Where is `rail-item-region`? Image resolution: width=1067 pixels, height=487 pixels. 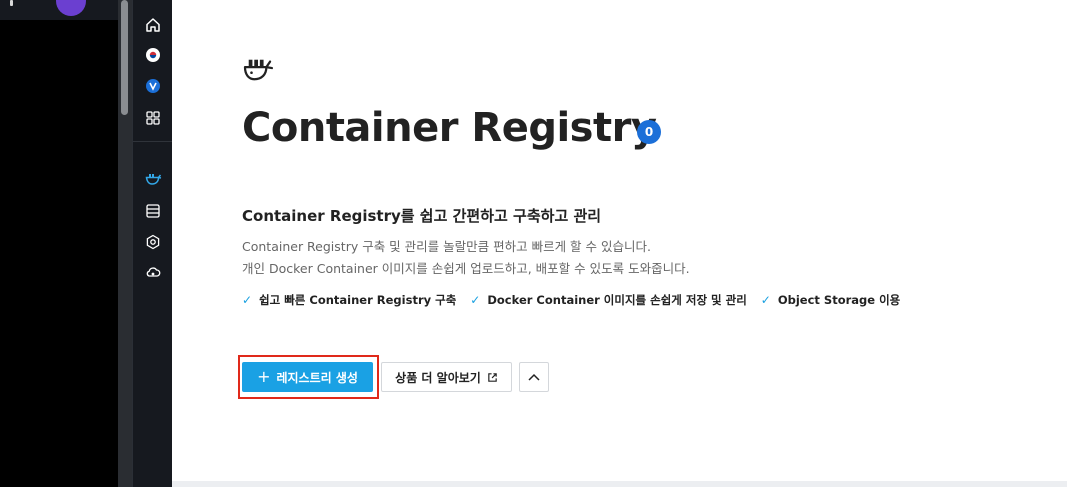
rail-item-region is located at coordinates (153, 55).